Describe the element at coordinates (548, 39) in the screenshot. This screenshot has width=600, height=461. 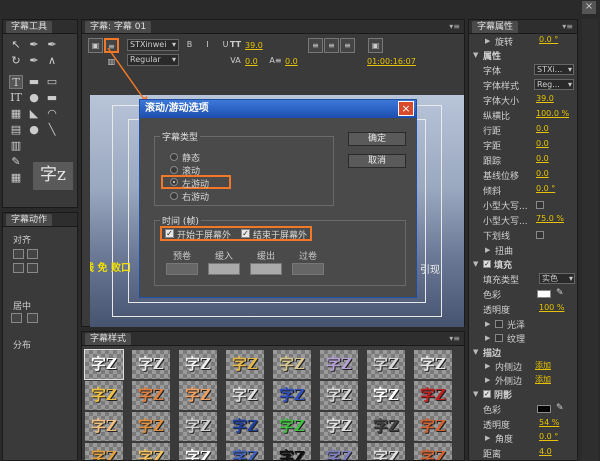
I see `rotation-value: 0.0 °` at that location.